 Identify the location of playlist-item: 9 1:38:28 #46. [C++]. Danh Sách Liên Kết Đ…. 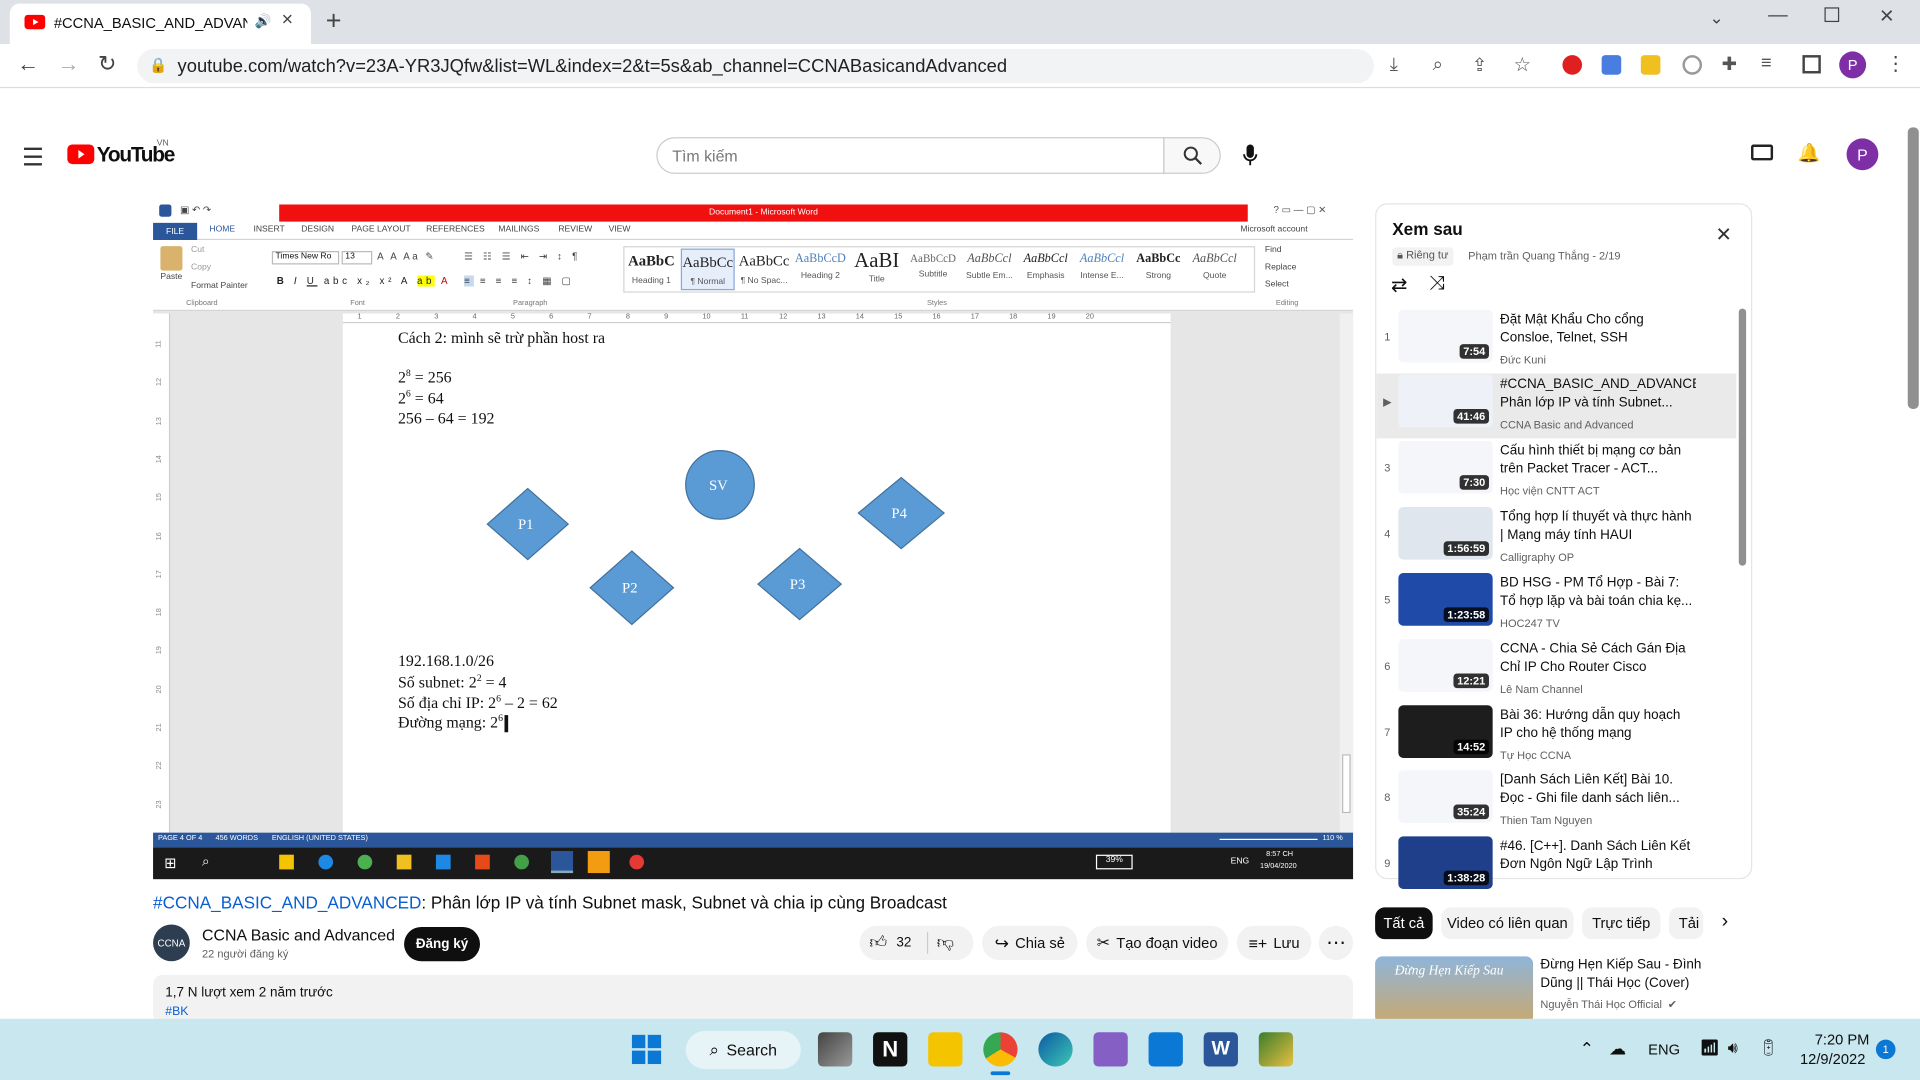
(1563, 867).